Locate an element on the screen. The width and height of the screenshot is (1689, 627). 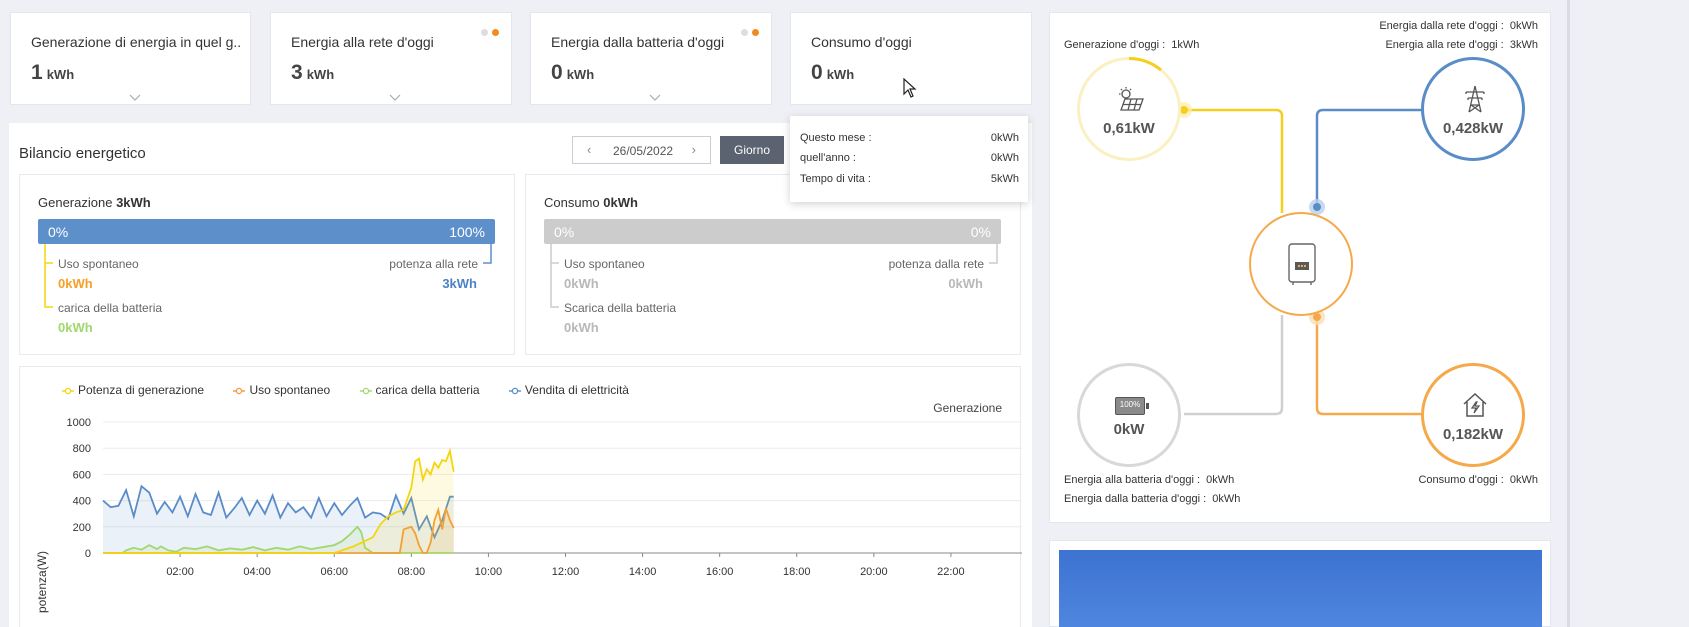
pv-progress-arc is located at coordinates (1145, 64).